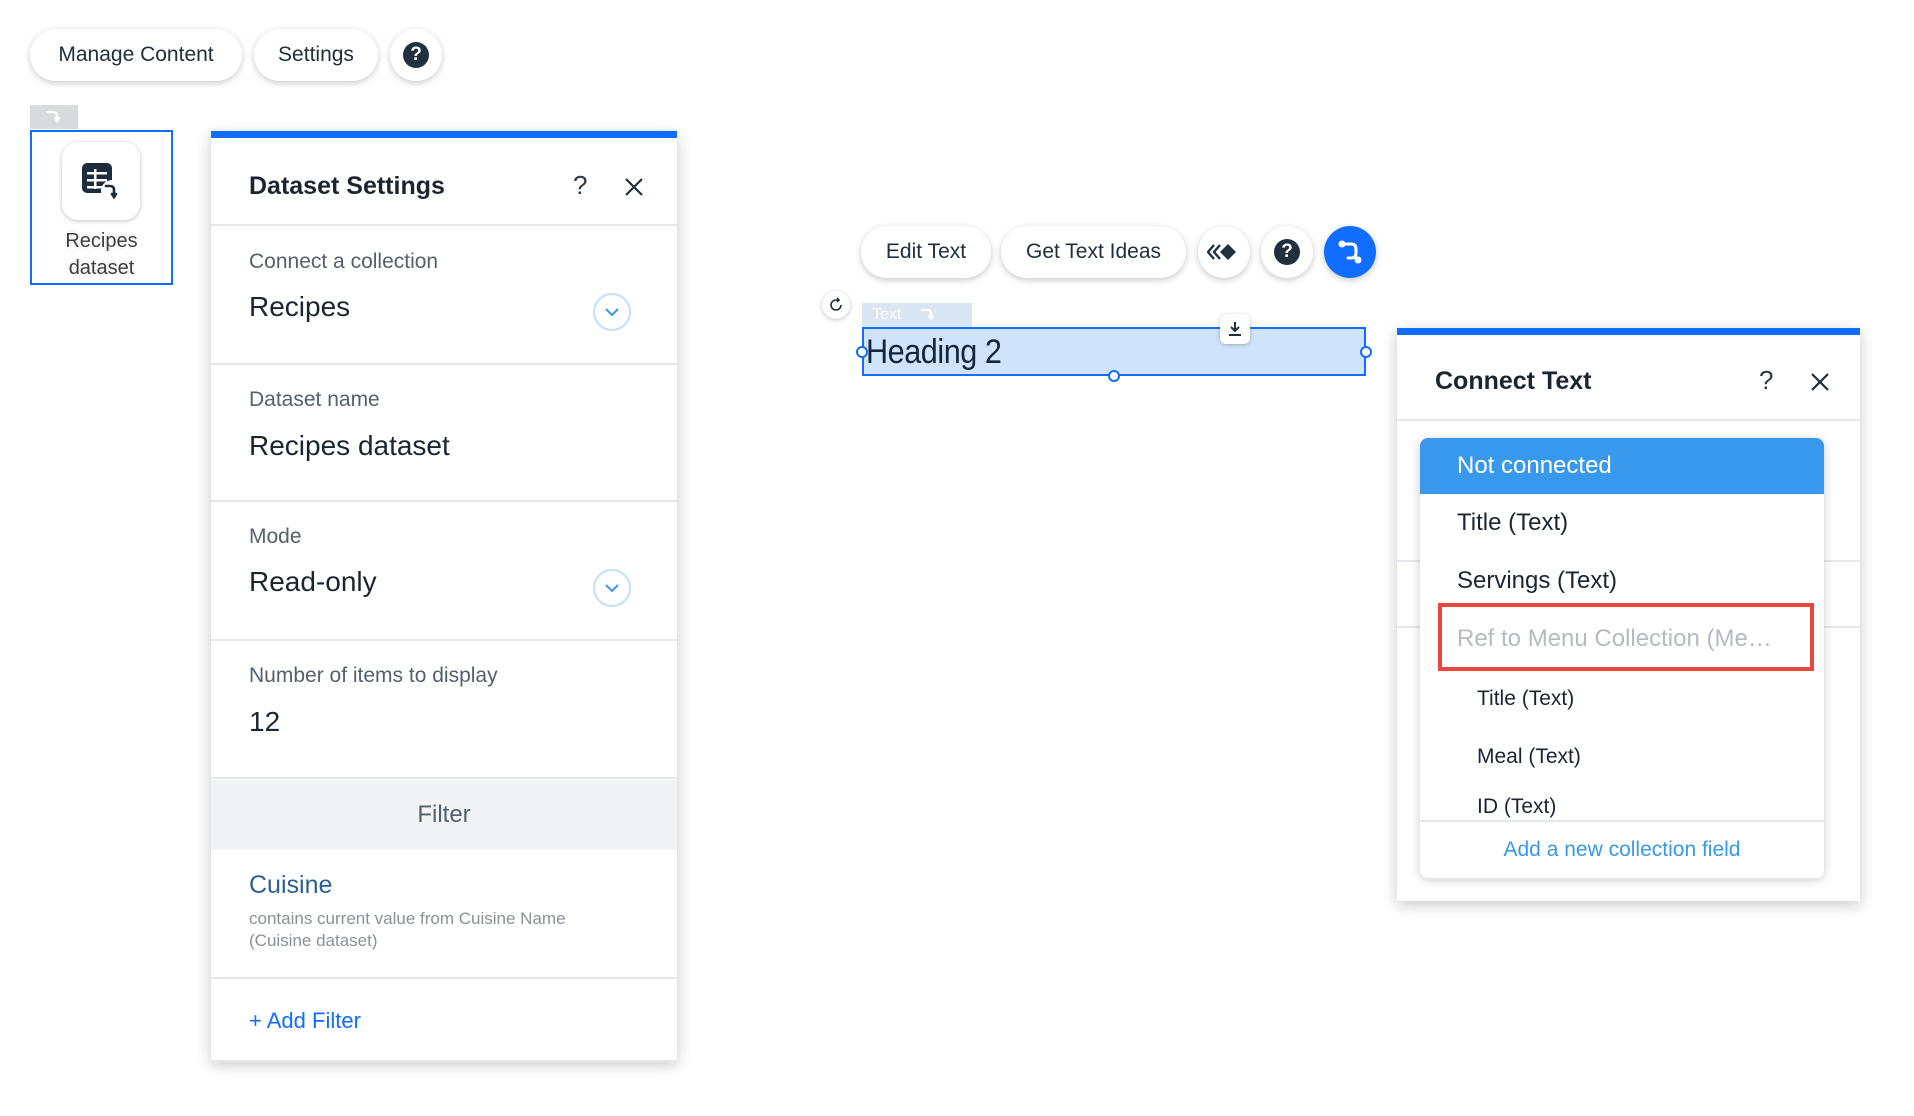  I want to click on animation-icon, so click(1221, 252).